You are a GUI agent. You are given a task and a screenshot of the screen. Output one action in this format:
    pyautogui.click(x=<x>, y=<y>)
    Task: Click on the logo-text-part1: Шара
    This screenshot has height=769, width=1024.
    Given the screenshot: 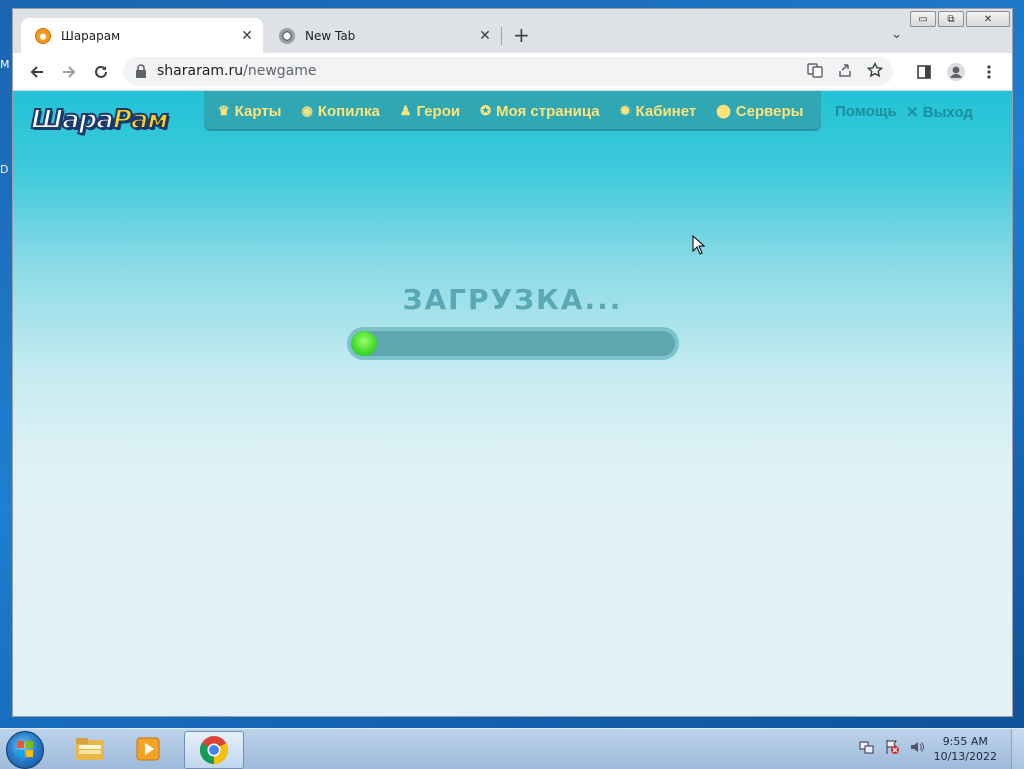 What is the action you would take?
    pyautogui.click(x=72, y=120)
    